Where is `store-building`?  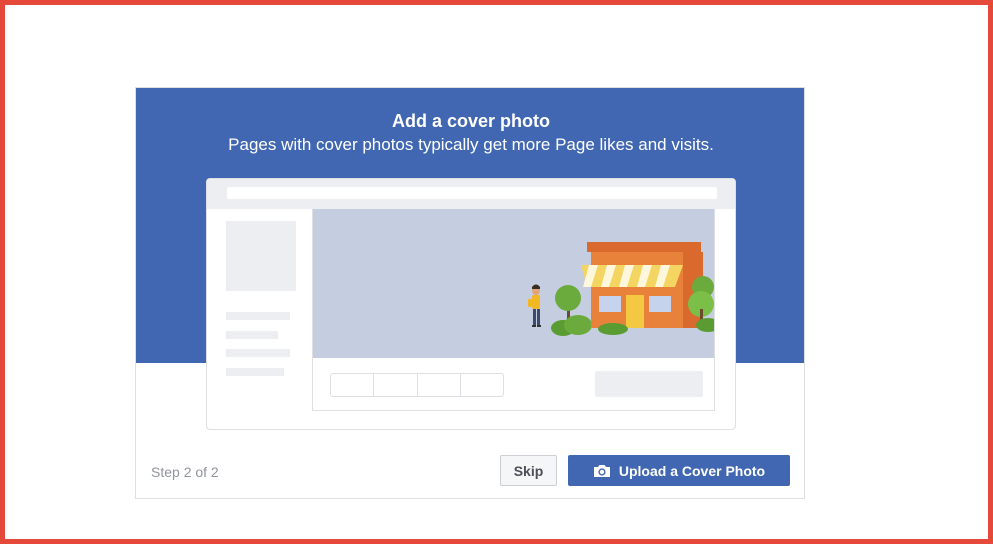
store-building is located at coordinates (642, 285).